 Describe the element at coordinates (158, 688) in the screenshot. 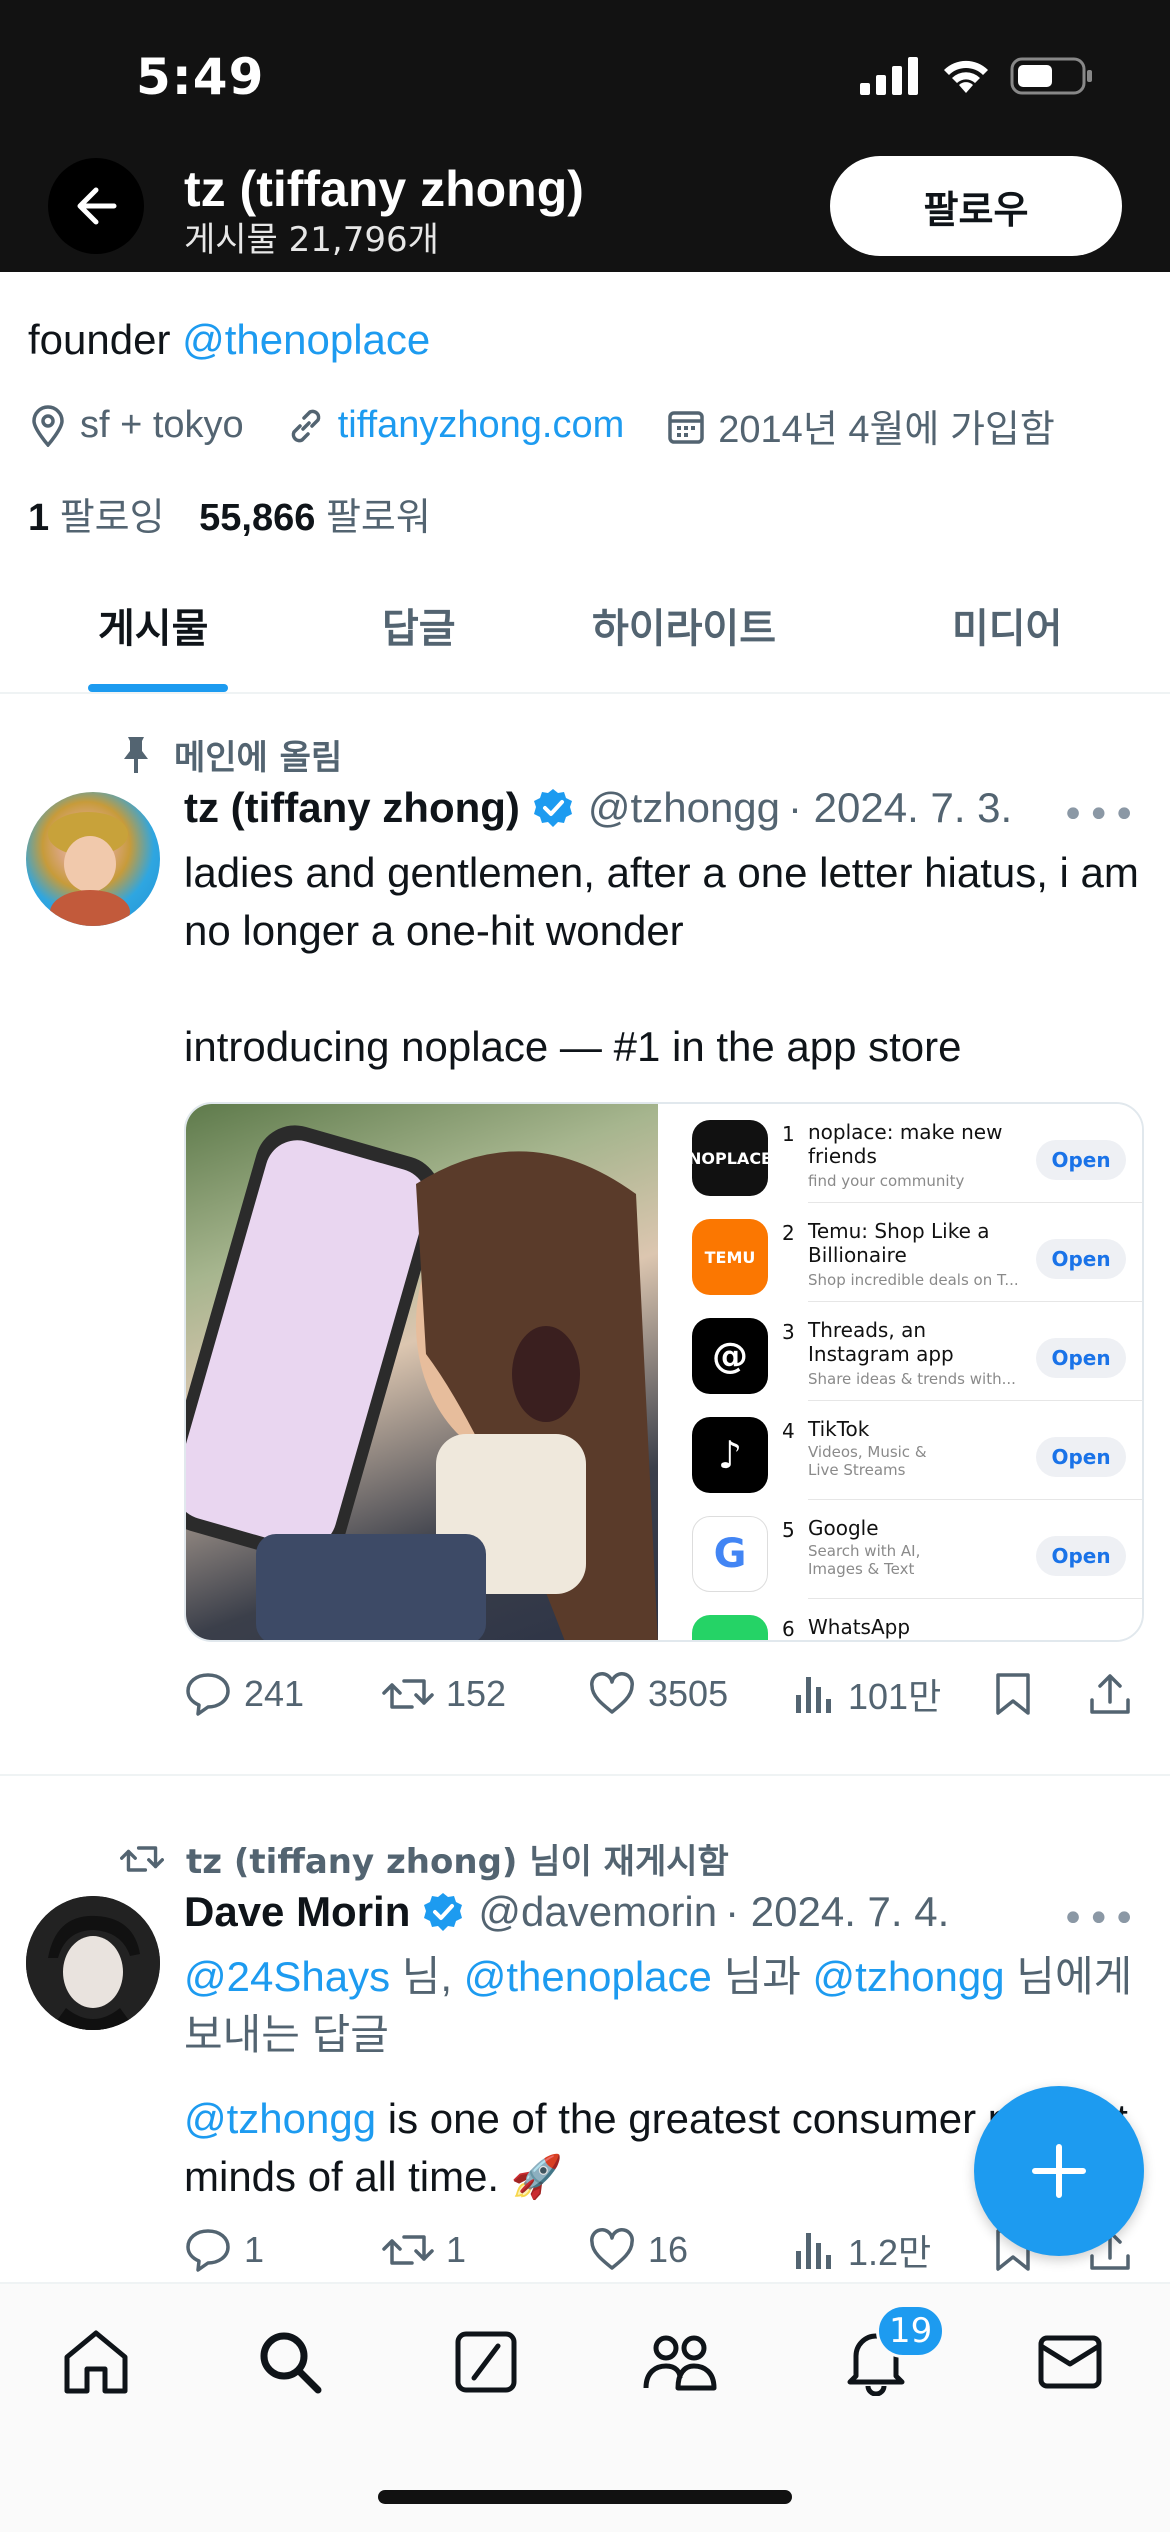

I see `tab-active-indicator` at that location.